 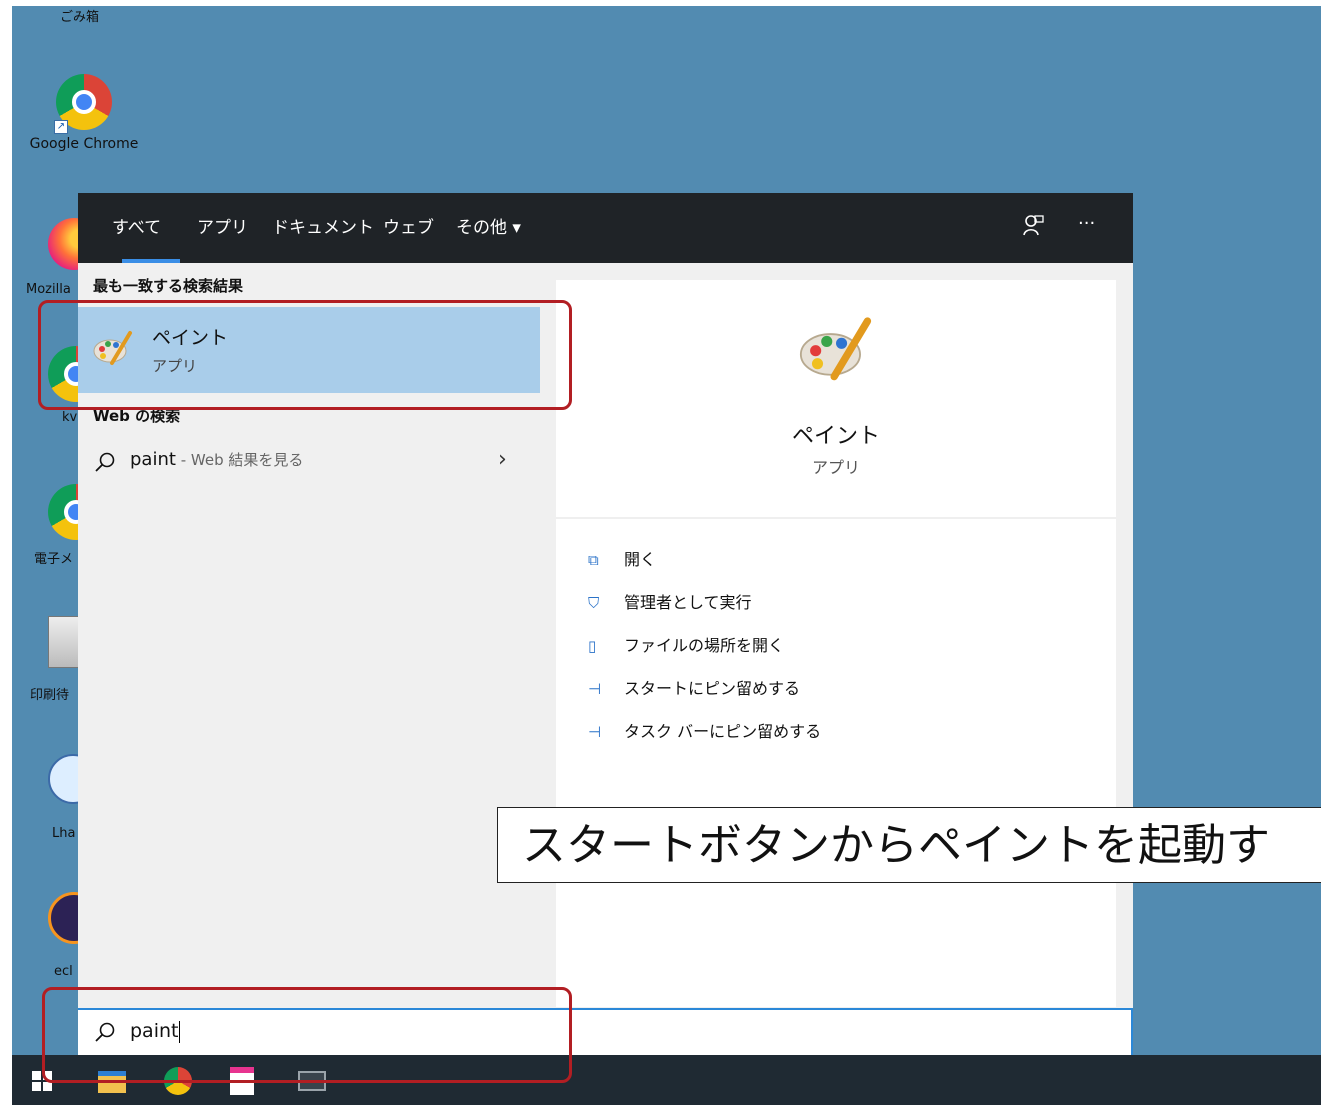 I want to click on action-pin-to-start: ⊣ スタートにピン留めする, so click(x=694, y=688).